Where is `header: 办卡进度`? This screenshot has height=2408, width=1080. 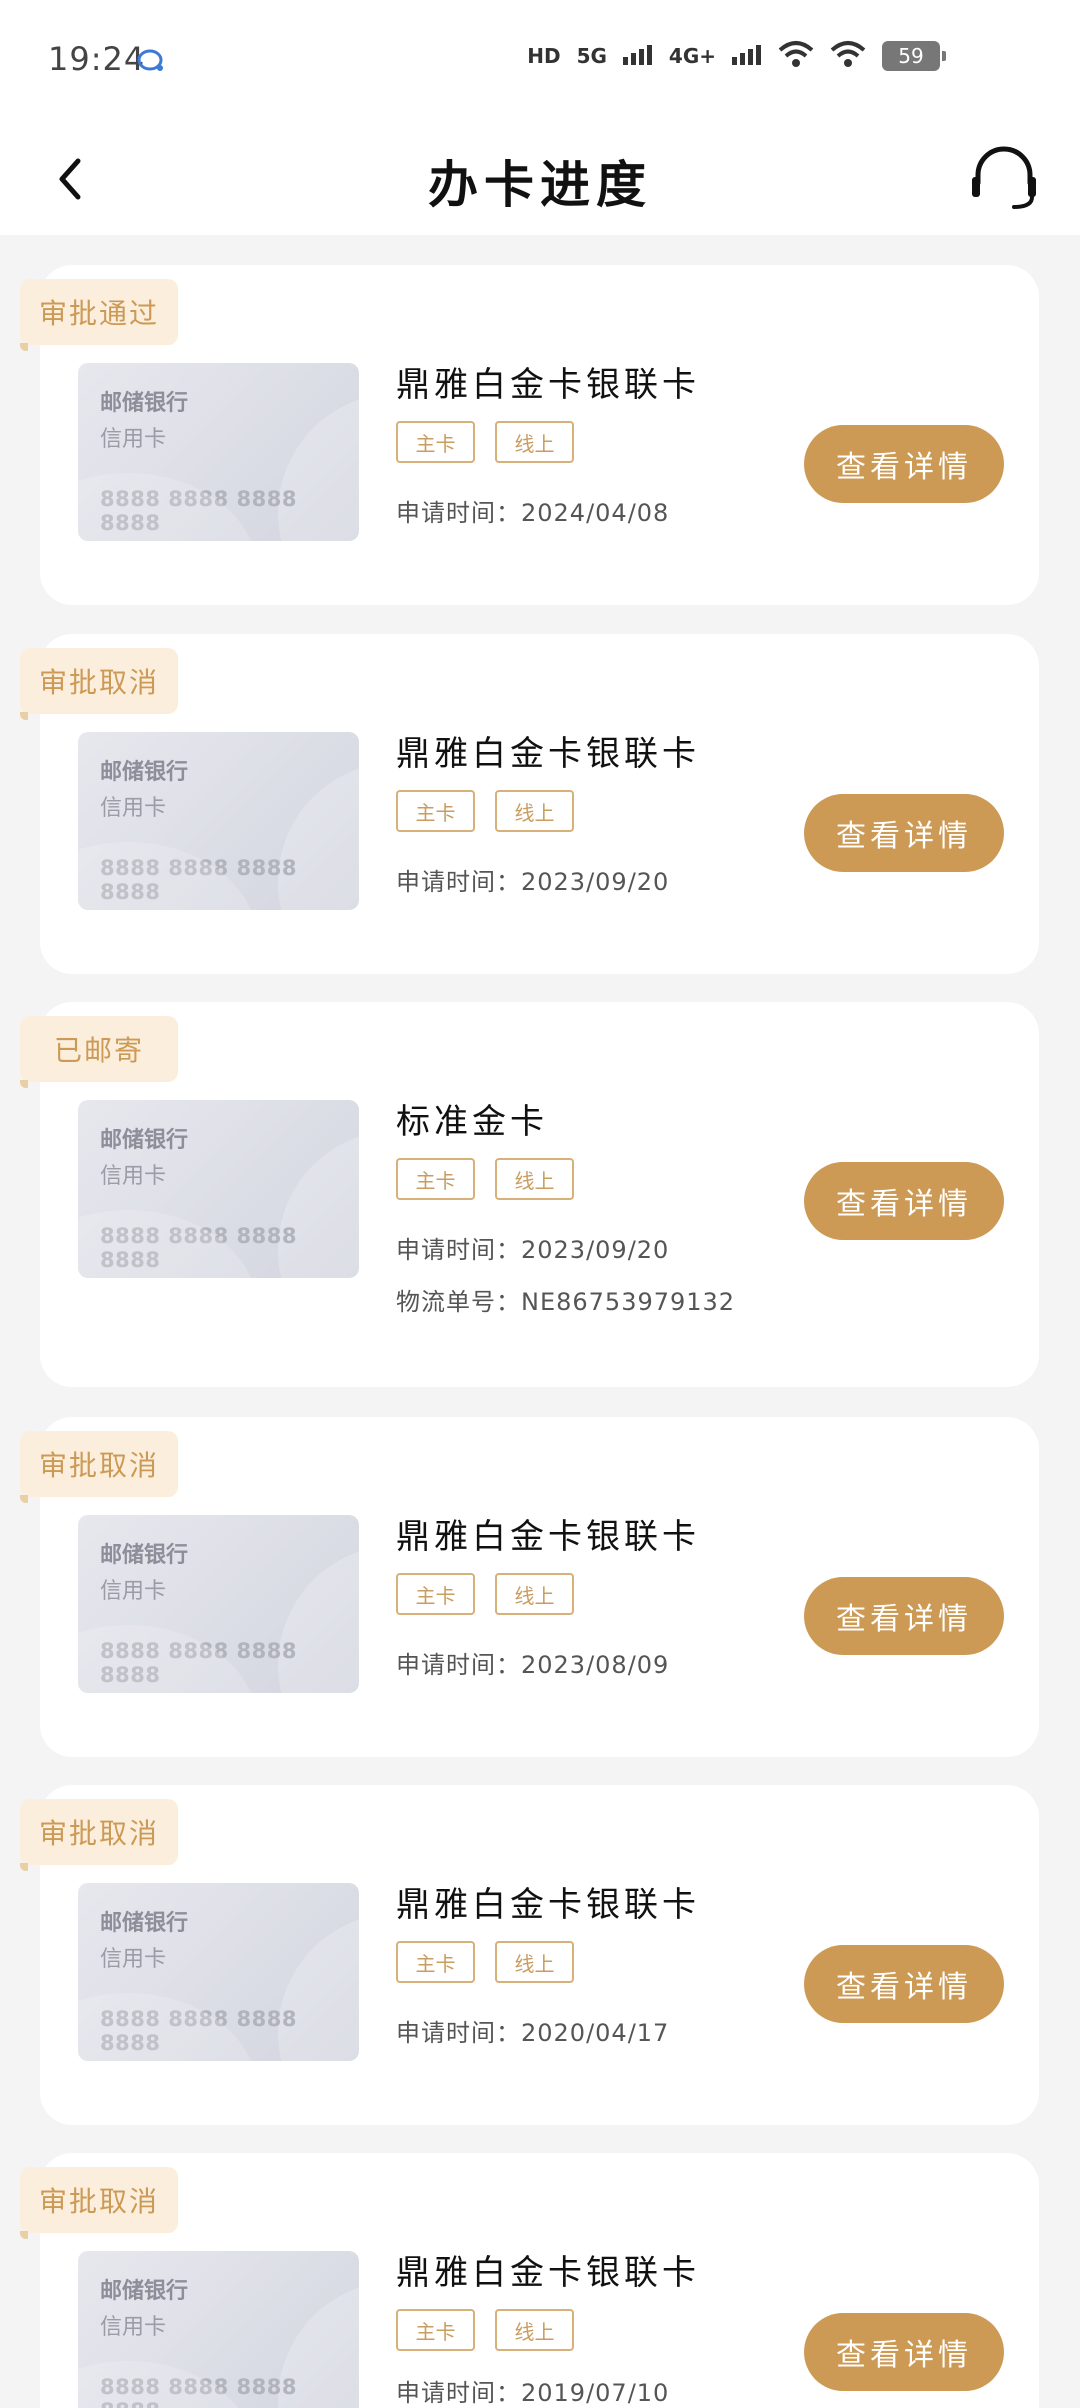
header: 办卡进度 is located at coordinates (540, 180).